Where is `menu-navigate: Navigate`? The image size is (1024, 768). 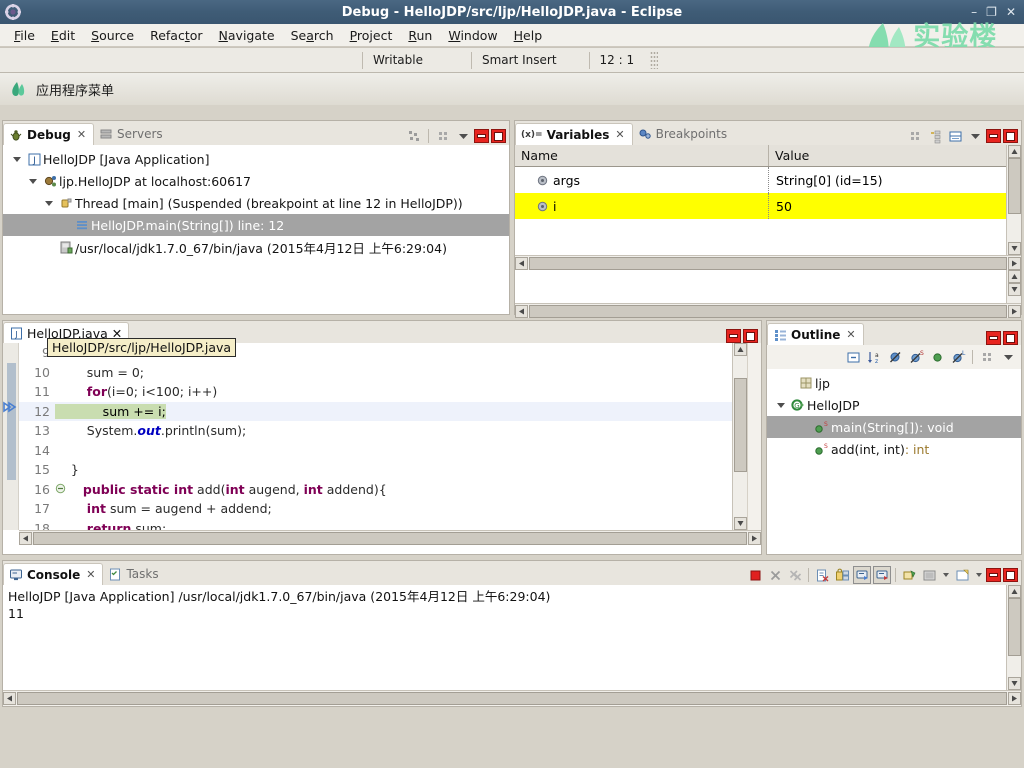 menu-navigate: Navigate is located at coordinates (247, 35).